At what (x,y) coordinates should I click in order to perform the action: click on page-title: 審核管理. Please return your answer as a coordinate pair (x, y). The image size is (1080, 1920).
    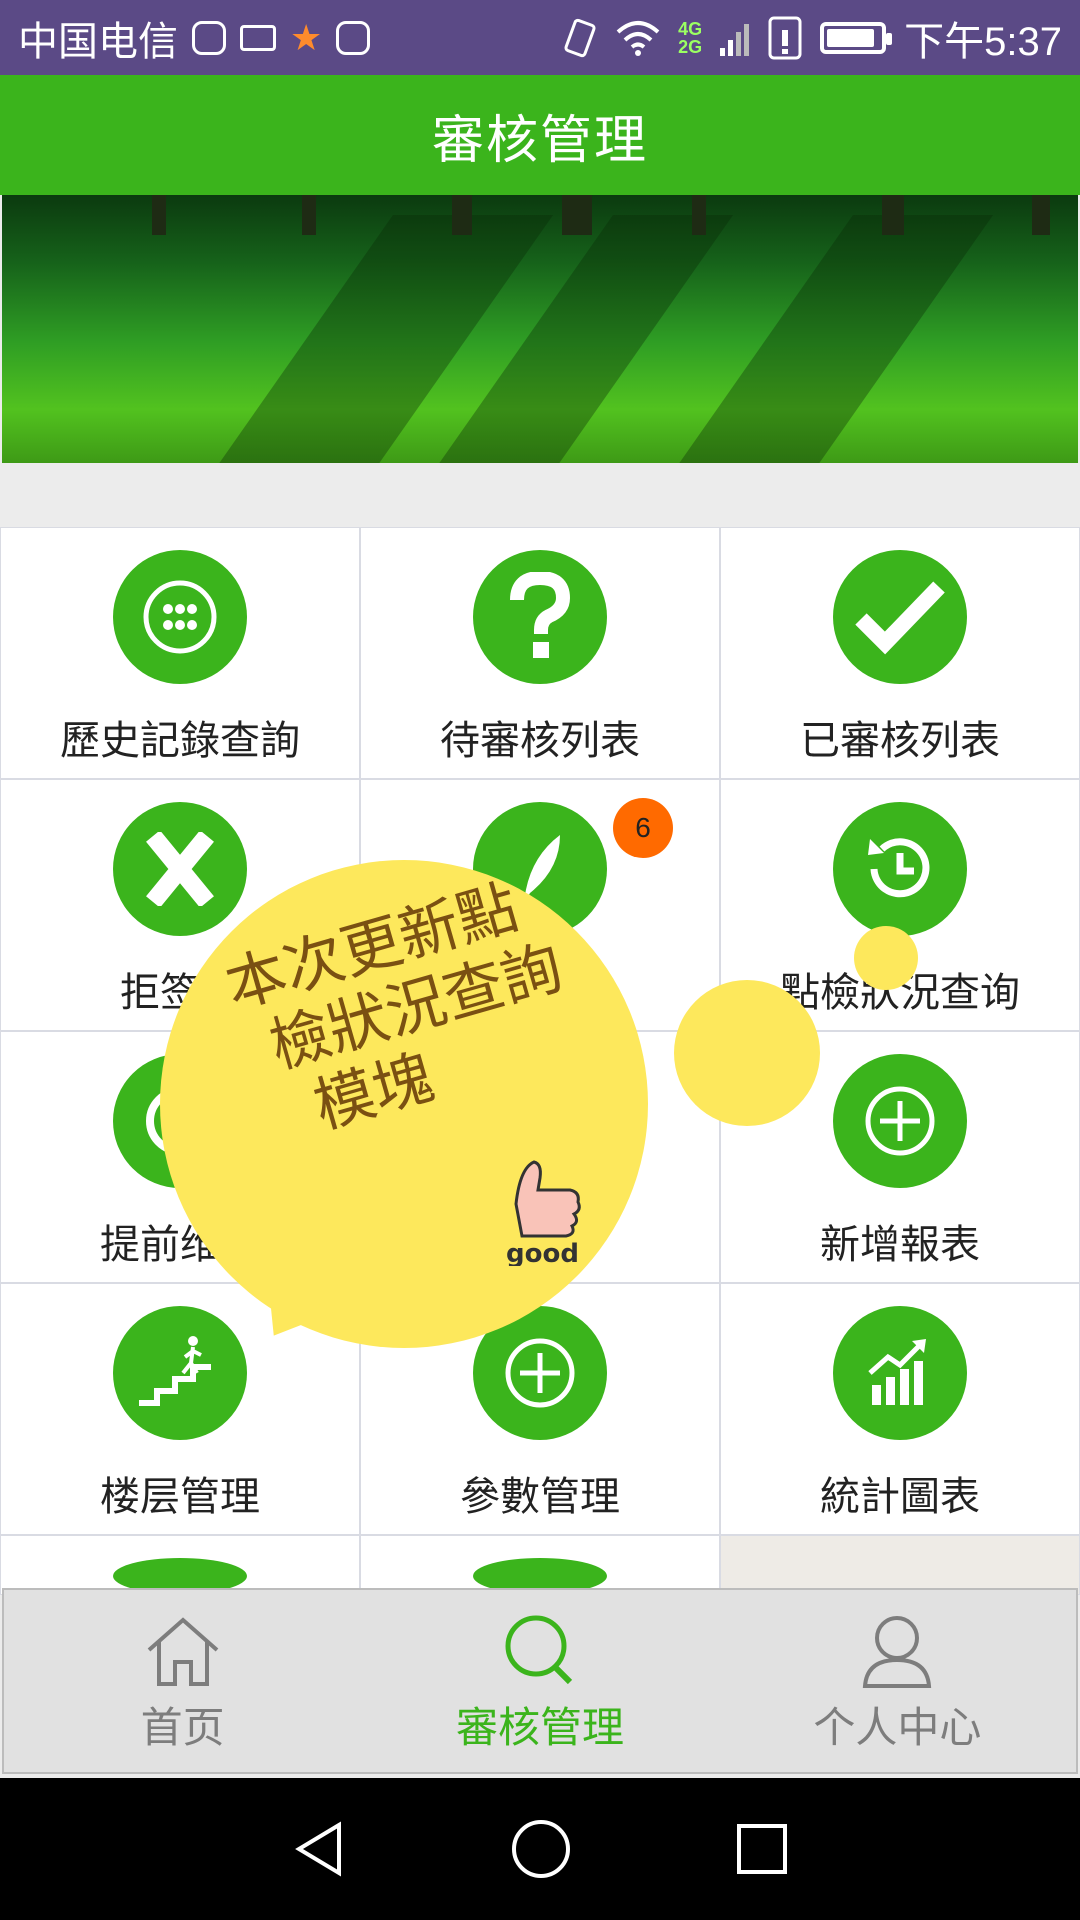
    Looking at the image, I should click on (539, 140).